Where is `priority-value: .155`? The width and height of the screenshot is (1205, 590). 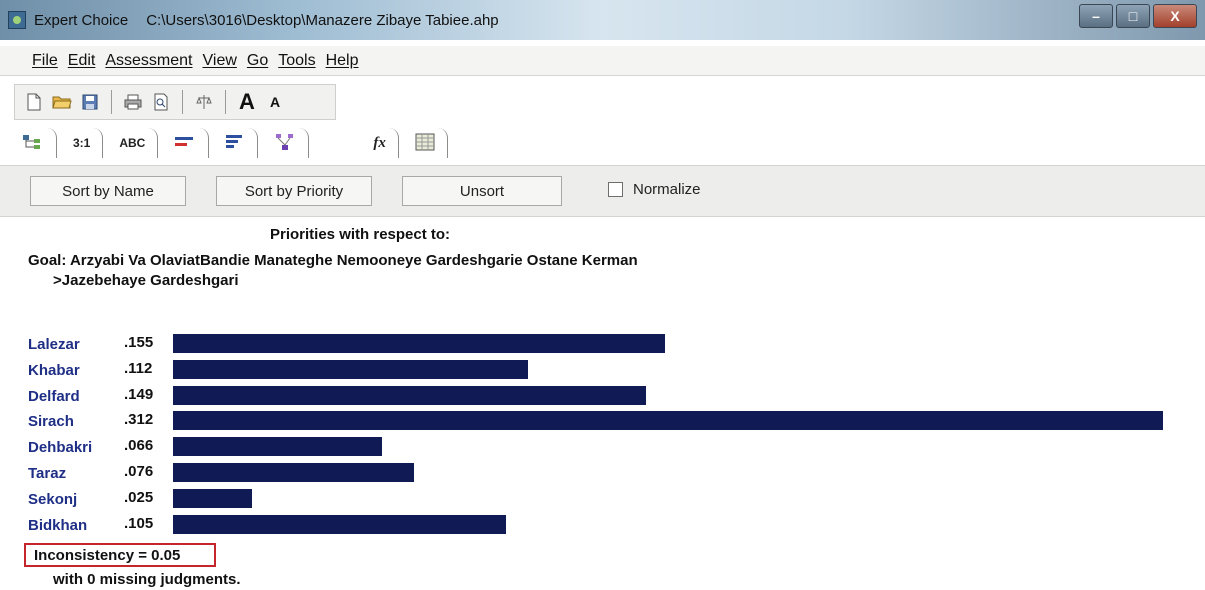
priority-value: .155 is located at coordinates (139, 342).